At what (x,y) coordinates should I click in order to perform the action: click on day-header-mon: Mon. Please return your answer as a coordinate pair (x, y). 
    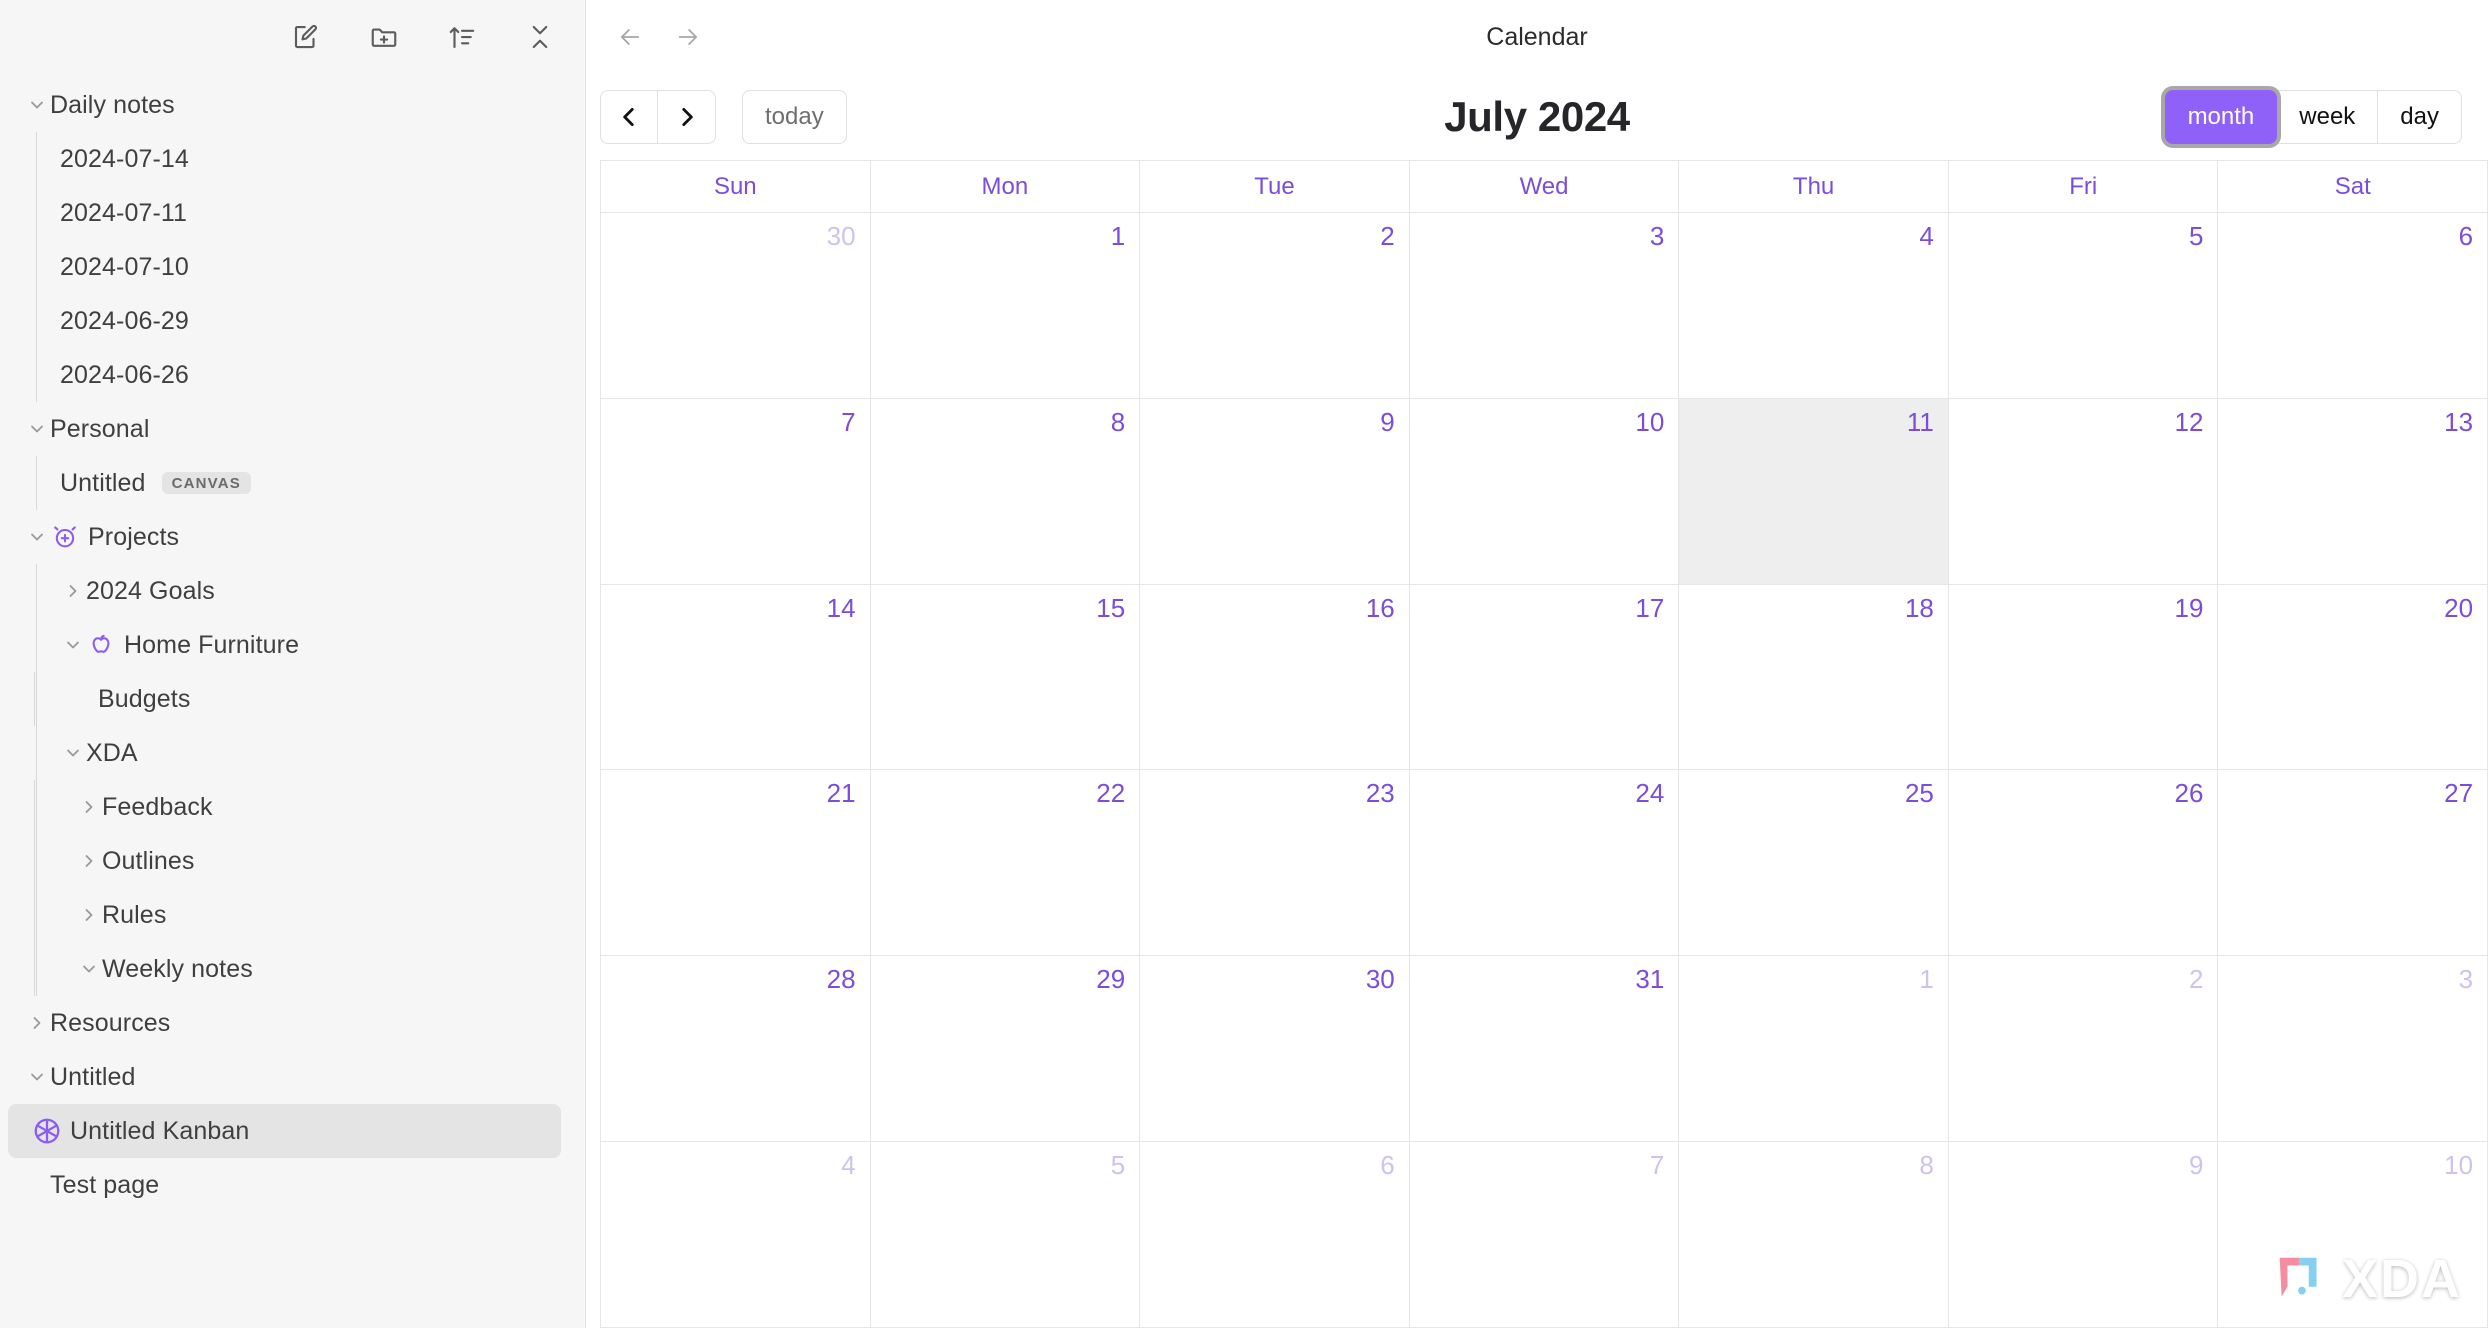
    Looking at the image, I should click on (1006, 186).